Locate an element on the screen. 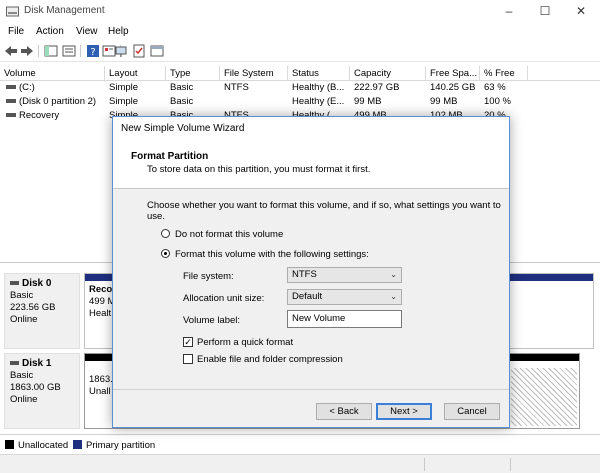 This screenshot has height=473, width=600. disk-size: 223.56 GB is located at coordinates (33, 307).